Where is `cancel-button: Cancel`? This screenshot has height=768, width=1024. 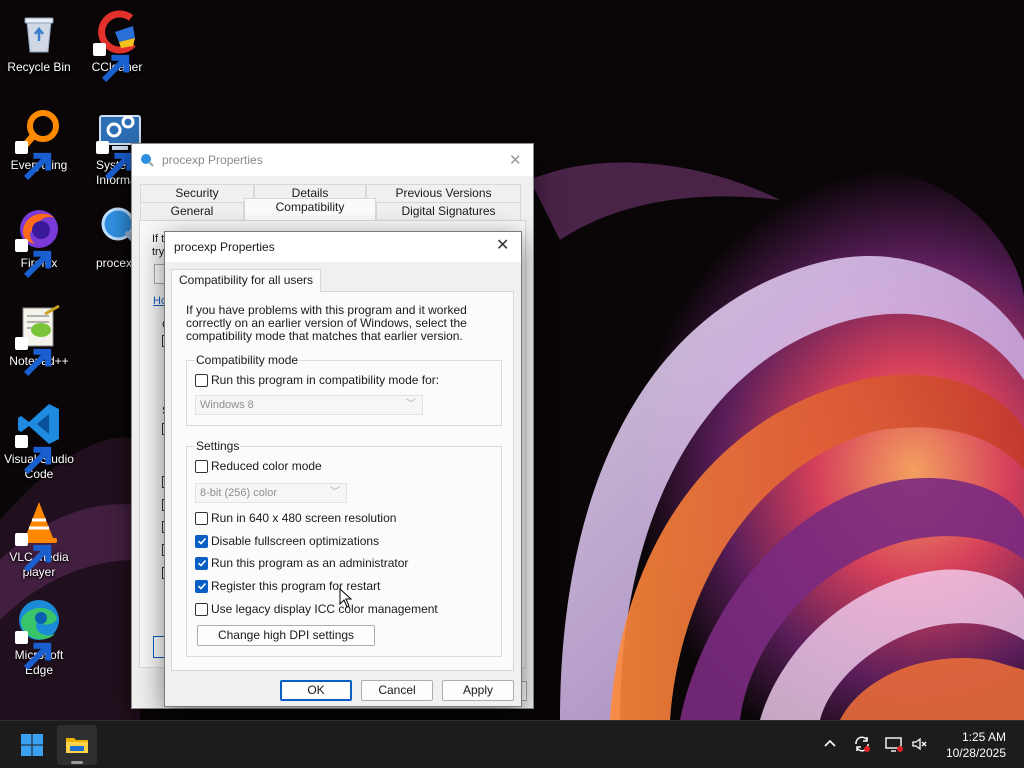 cancel-button: Cancel is located at coordinates (397, 690).